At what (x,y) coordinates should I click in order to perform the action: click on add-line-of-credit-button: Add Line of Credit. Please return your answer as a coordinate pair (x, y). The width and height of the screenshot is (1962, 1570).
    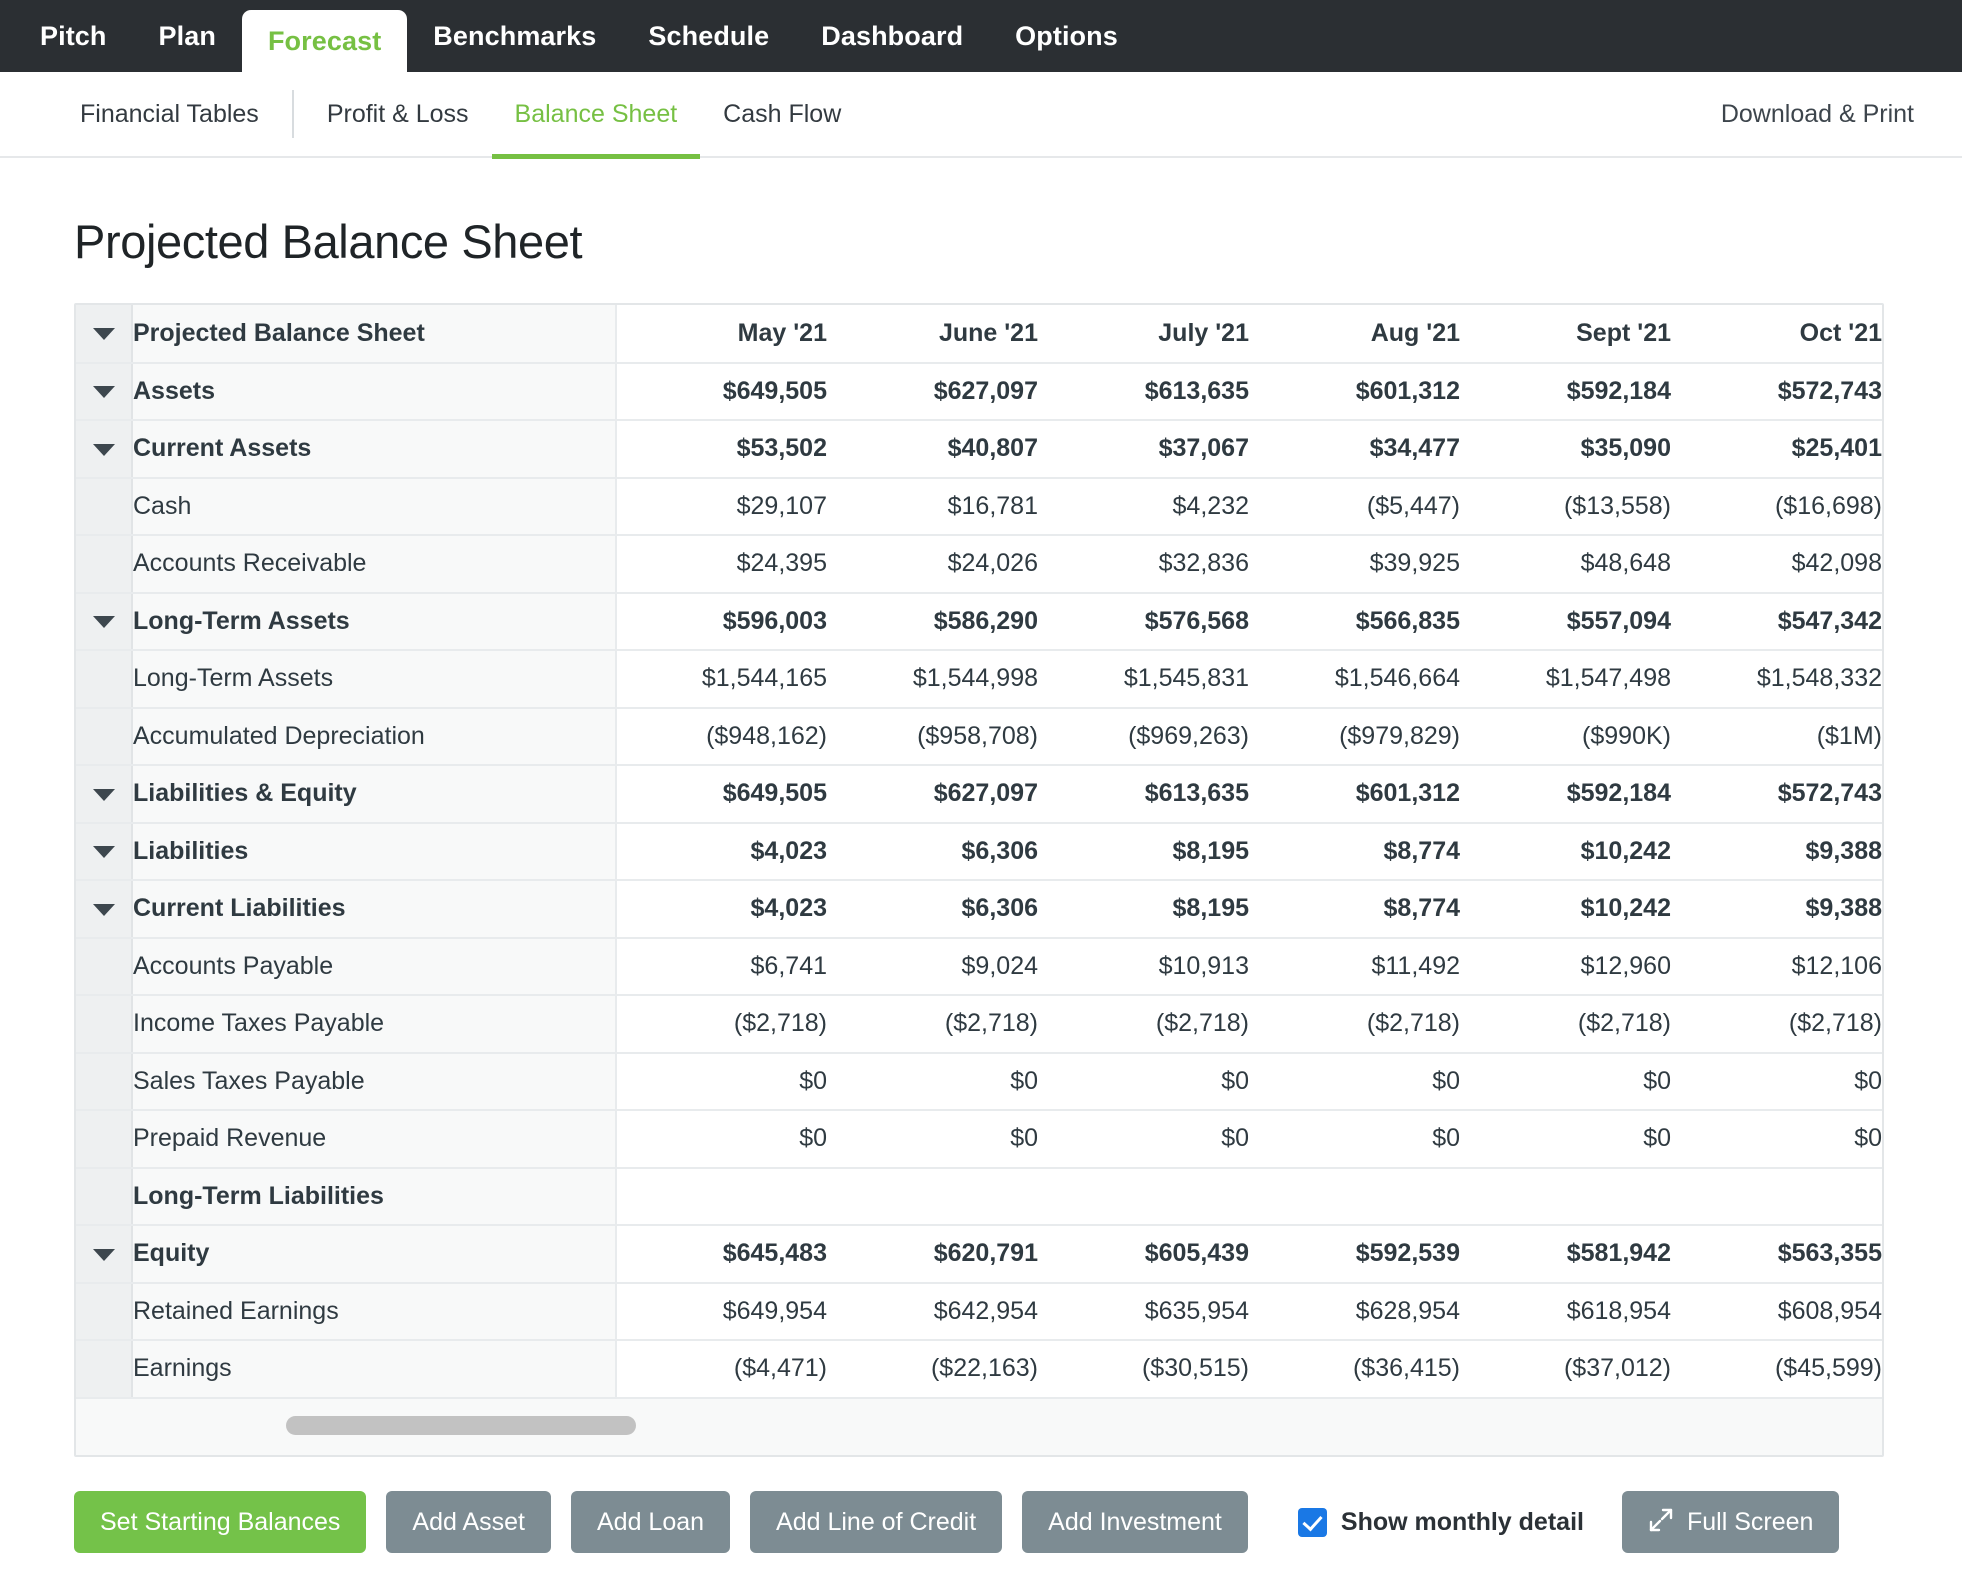
    Looking at the image, I should click on (876, 1522).